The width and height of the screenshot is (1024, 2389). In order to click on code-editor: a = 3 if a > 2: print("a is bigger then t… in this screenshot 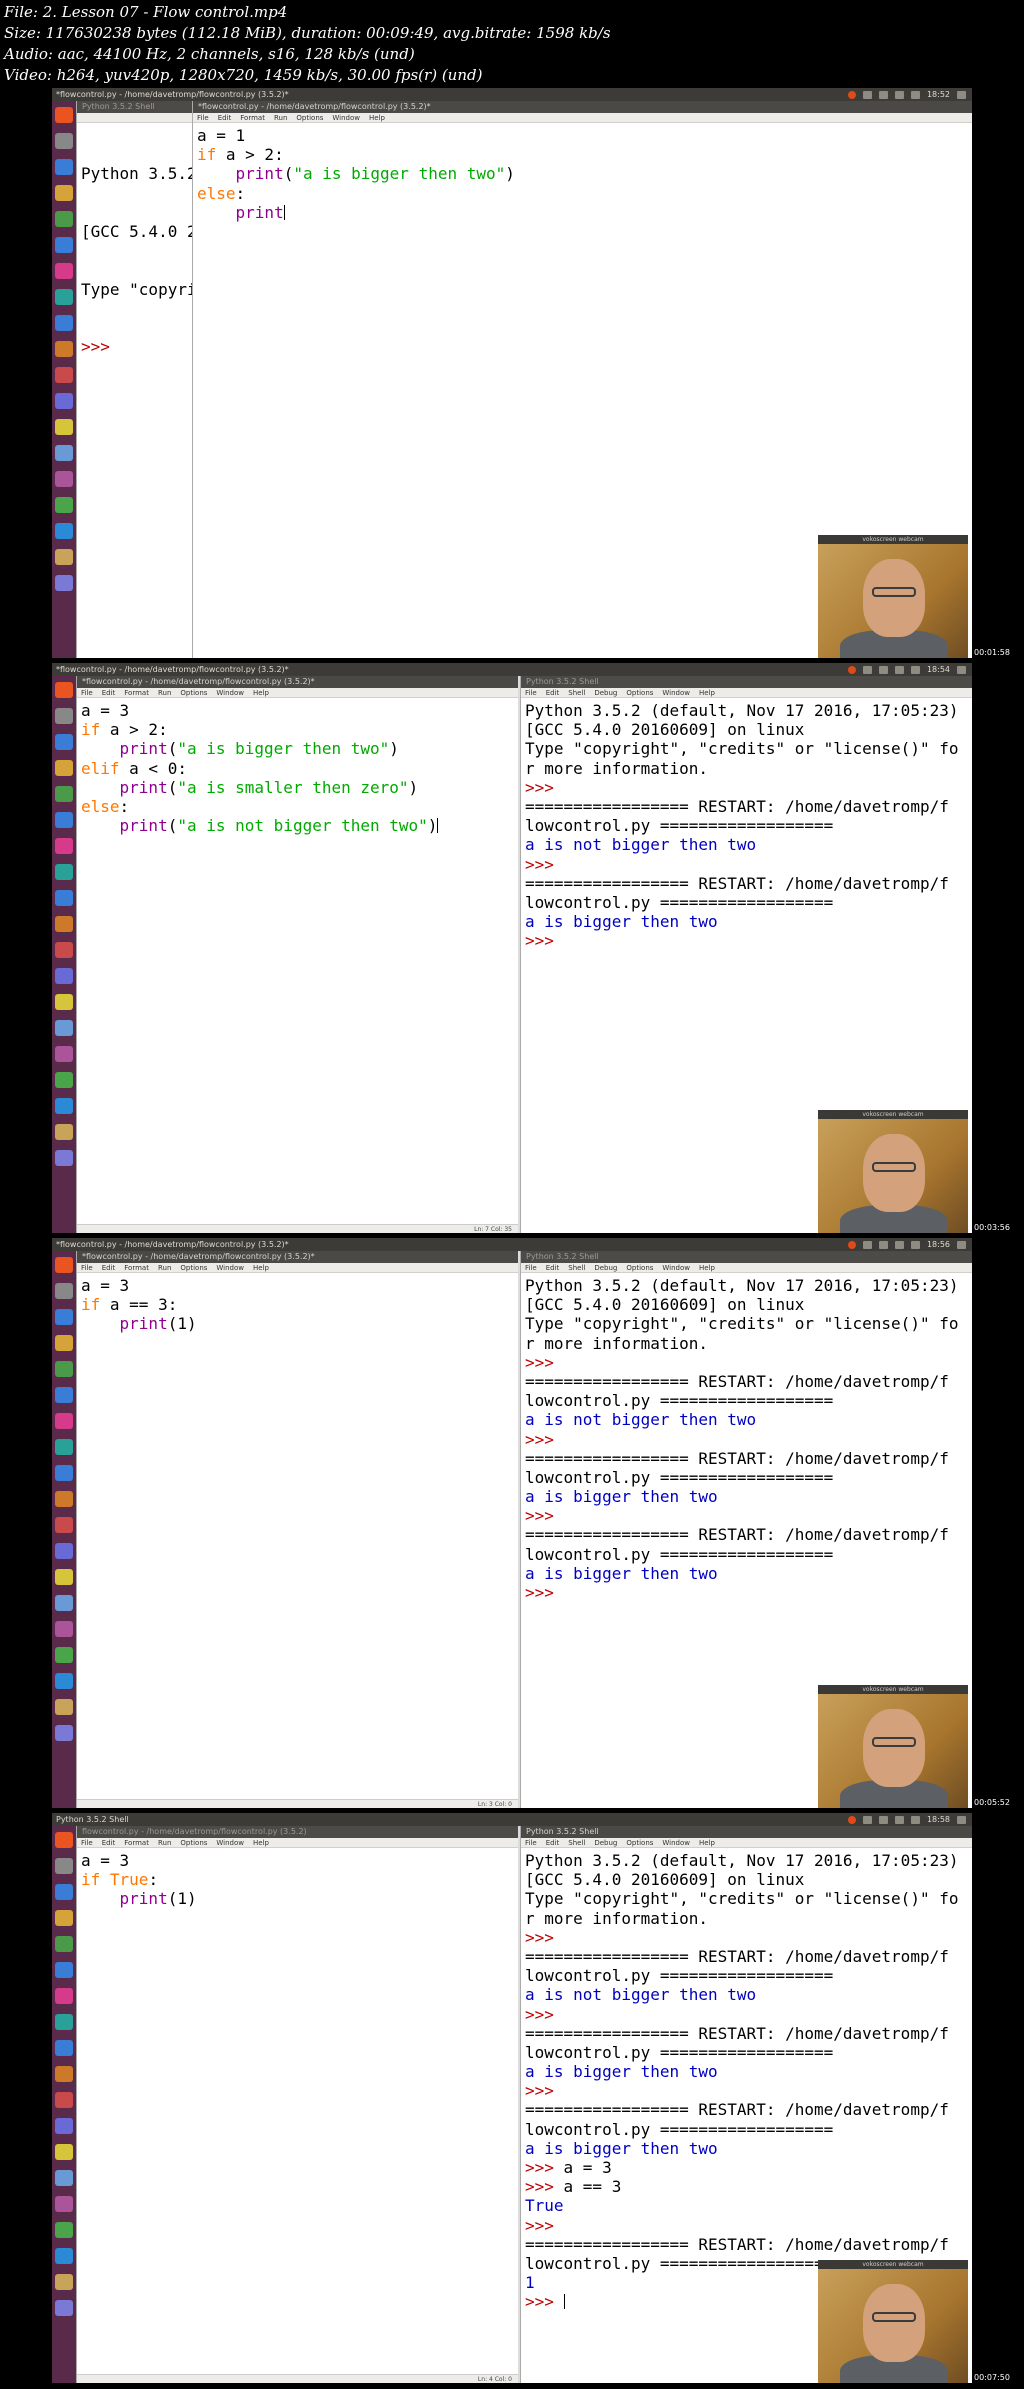, I will do `click(297, 958)`.